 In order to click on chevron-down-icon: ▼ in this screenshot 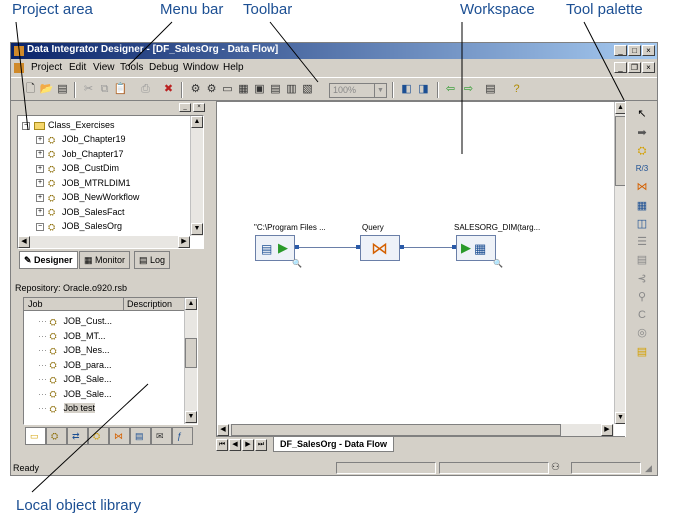, I will do `click(380, 90)`.